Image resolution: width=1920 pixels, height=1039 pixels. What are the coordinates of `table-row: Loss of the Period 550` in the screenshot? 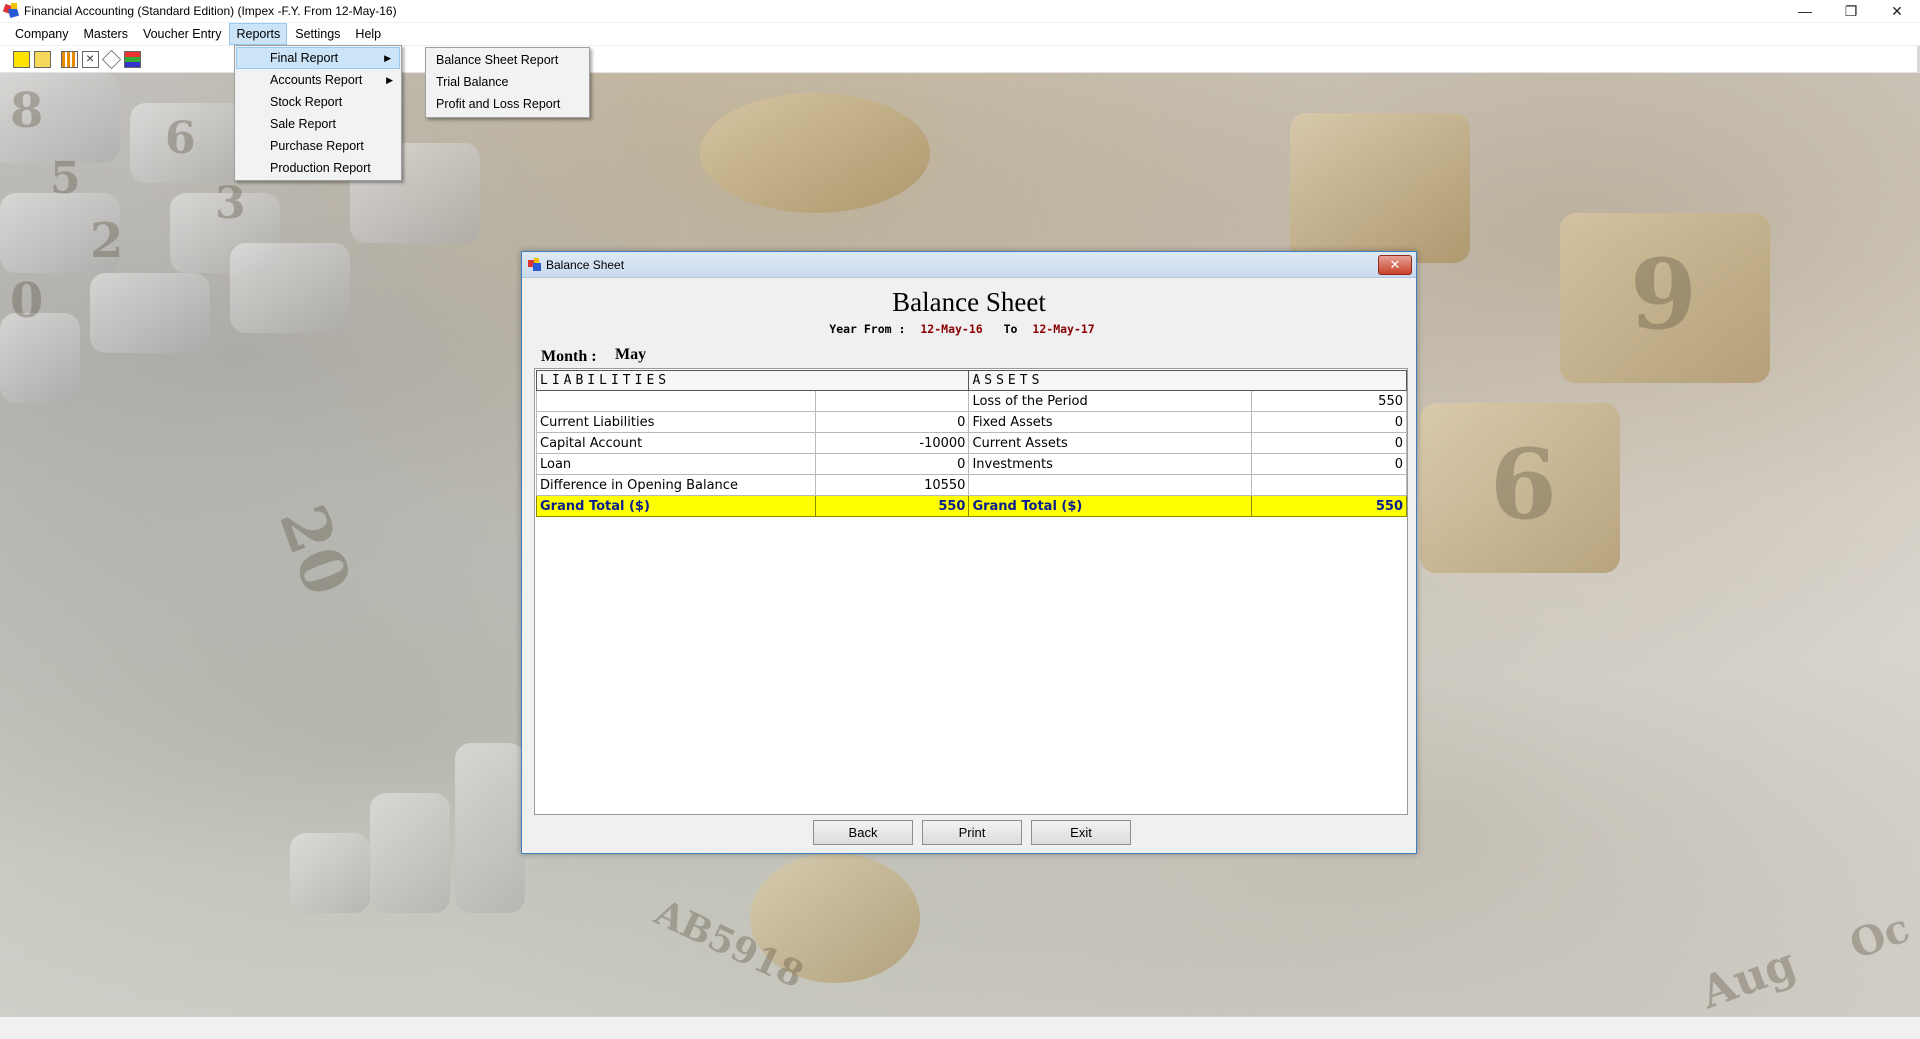 It's located at (971, 401).